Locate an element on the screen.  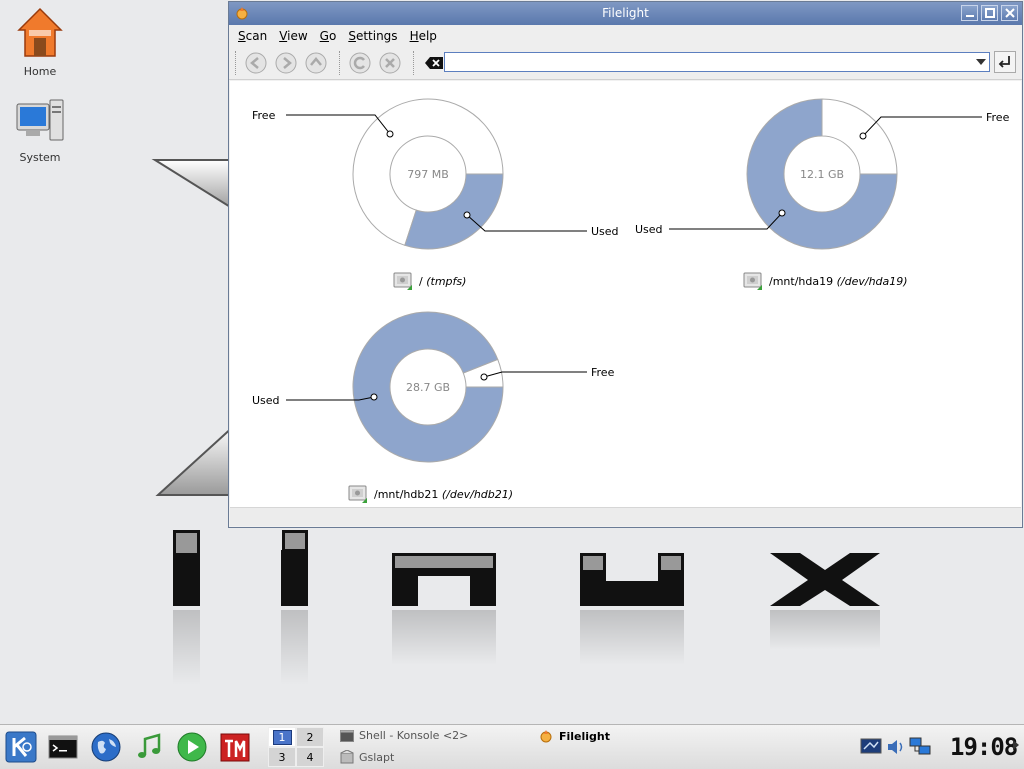
media-player-launcher is located at coordinates (192, 747).